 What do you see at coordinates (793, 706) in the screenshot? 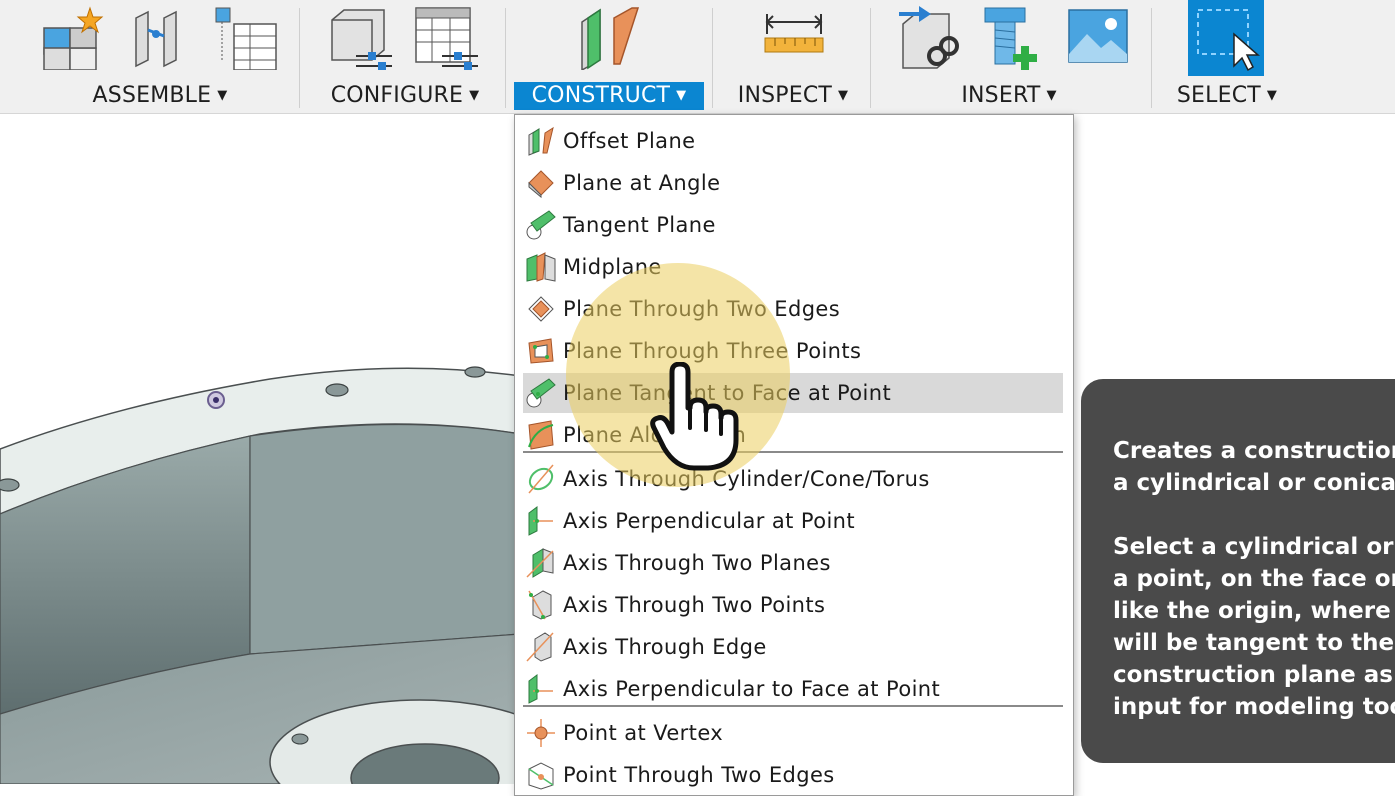
I see `menu-separator` at bounding box center [793, 706].